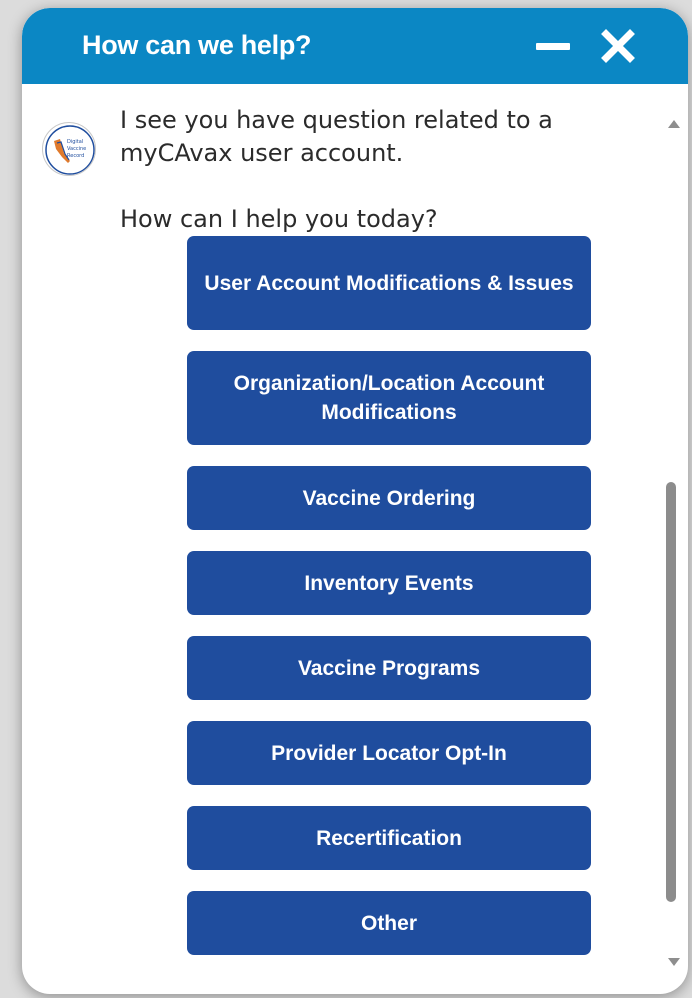 The image size is (692, 998). I want to click on option-vaccine-ordering-button: Vaccine Ordering, so click(389, 498).